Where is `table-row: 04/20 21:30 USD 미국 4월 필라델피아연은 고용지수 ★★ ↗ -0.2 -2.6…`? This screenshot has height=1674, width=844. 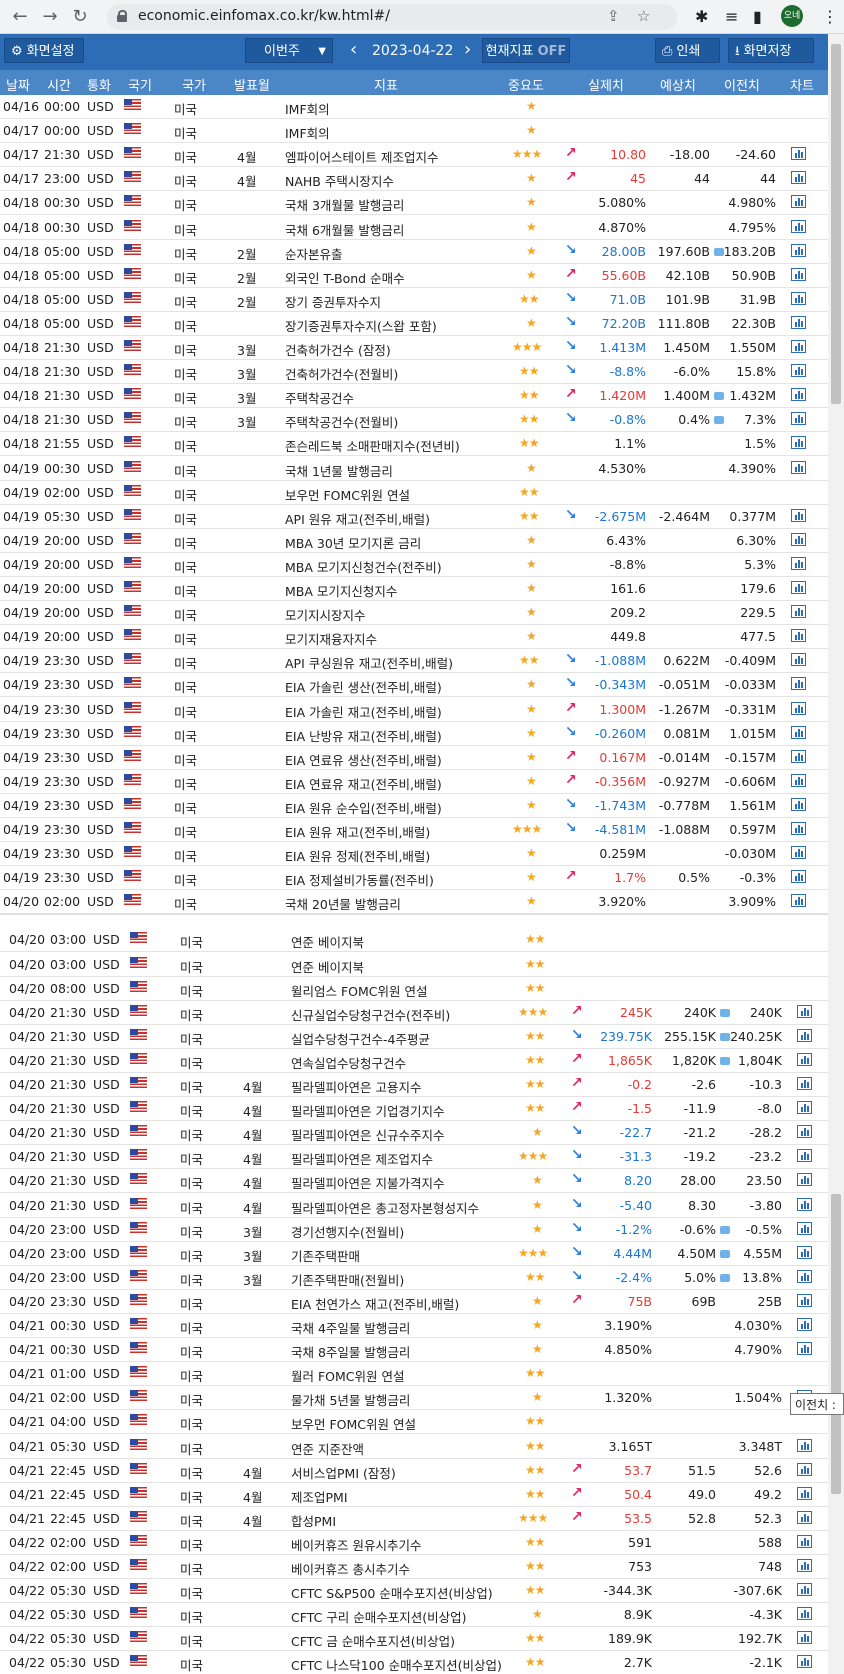
table-row: 04/20 21:30 USD 미국 4월 필라델피아연은 고용지수 ★★ ↗ -0.2 -2.6… is located at coordinates (414, 1085).